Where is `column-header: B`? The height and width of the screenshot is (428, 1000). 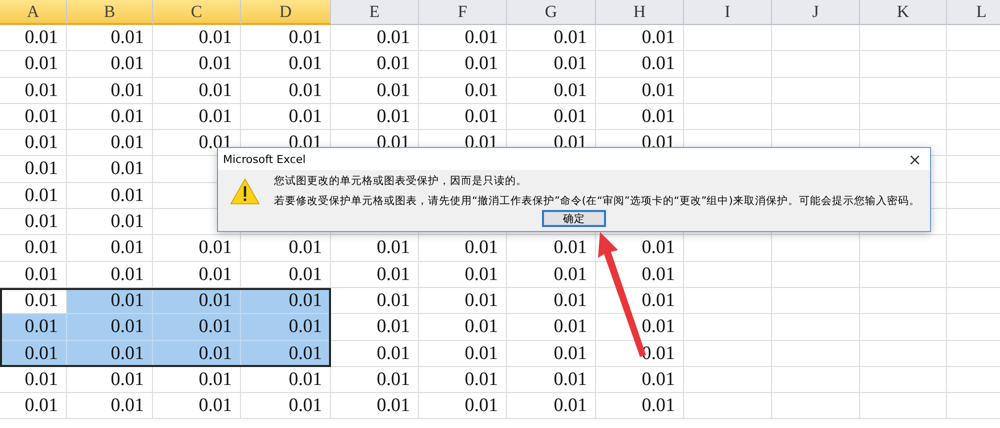 column-header: B is located at coordinates (110, 12).